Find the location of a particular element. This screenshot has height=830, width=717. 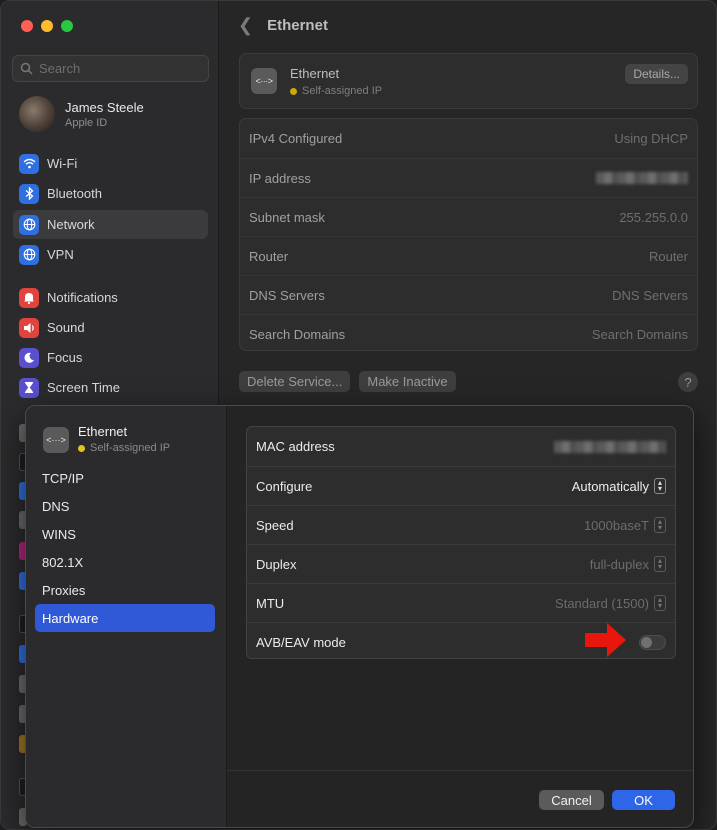

speed-value: 1000baseT is located at coordinates (616, 525).